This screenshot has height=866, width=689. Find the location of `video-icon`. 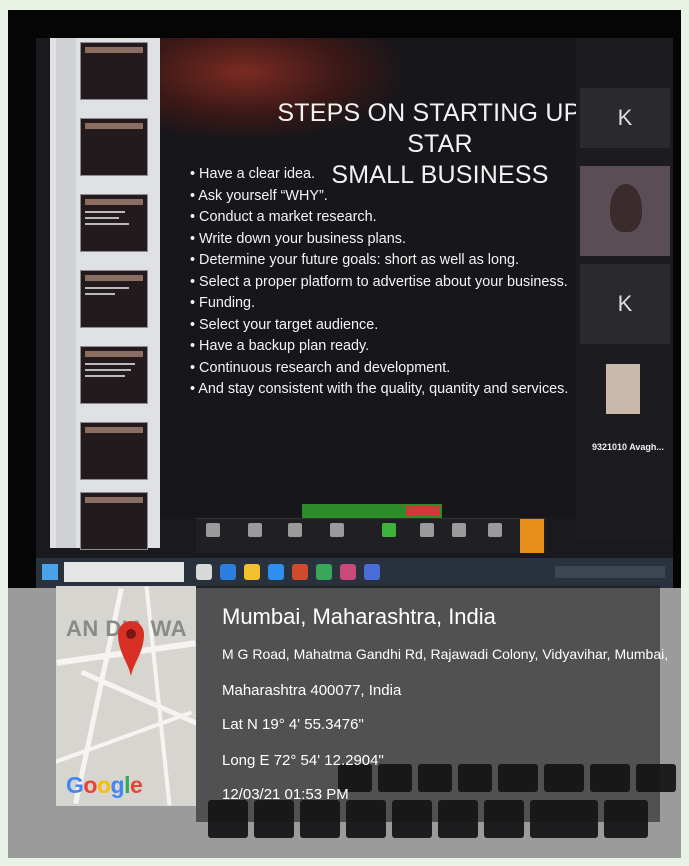

video-icon is located at coordinates (255, 530).